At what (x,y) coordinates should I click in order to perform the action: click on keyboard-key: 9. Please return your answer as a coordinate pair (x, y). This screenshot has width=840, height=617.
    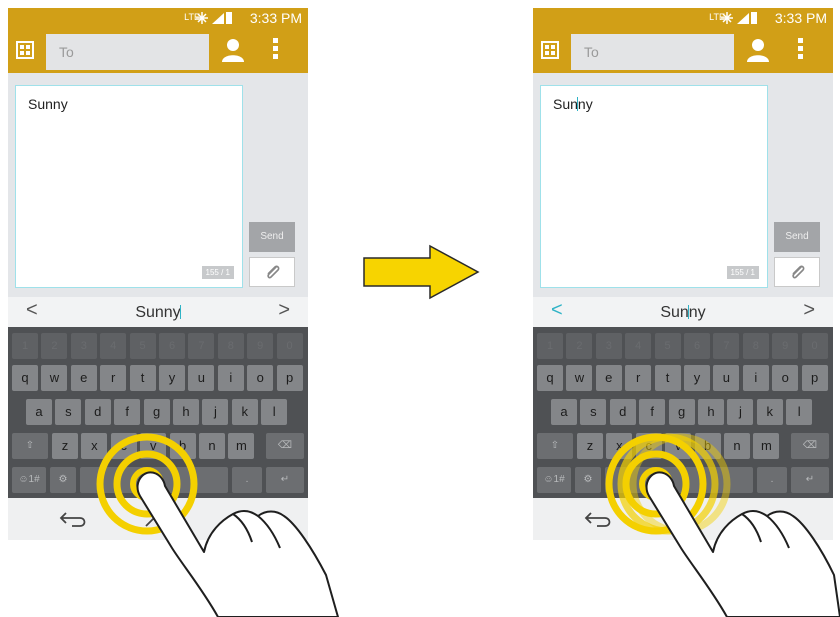
    Looking at the image, I should click on (260, 346).